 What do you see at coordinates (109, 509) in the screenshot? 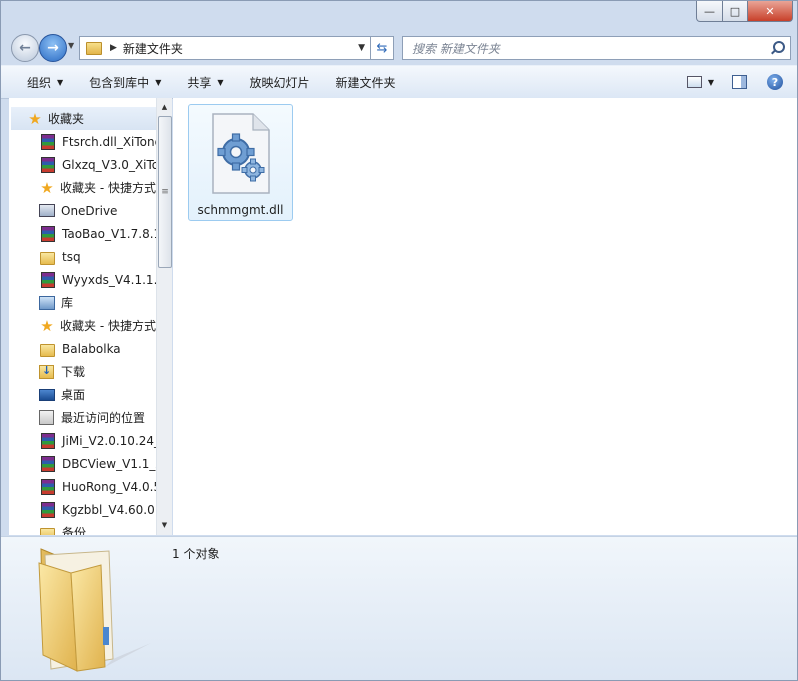
I see `sidebar-item-label: Kgzbbl_V4.60.0.` at bounding box center [109, 509].